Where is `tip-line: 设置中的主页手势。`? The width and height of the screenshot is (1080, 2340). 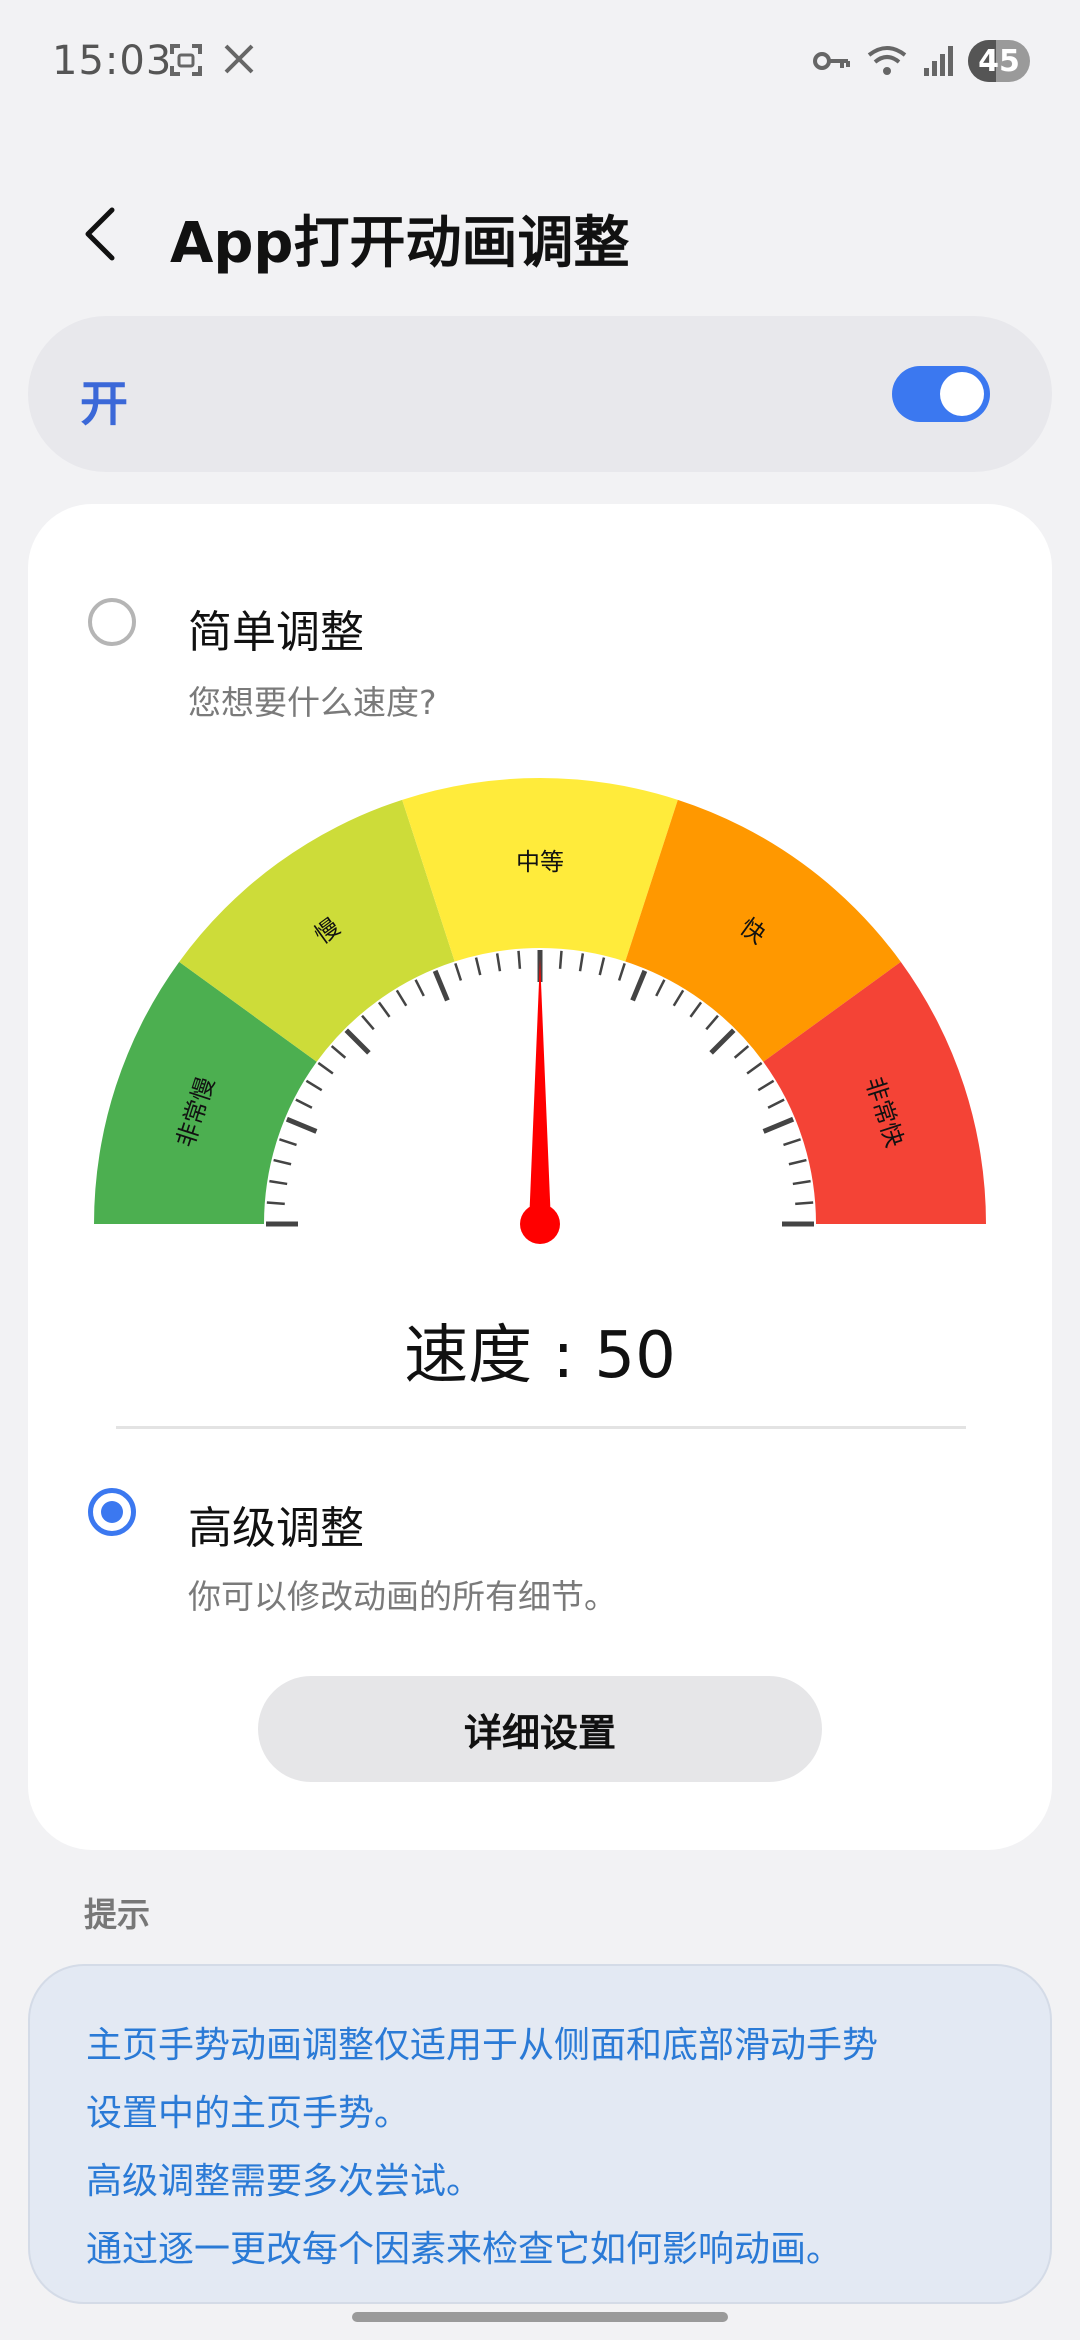 tip-line: 设置中的主页手势。 is located at coordinates (248, 2113).